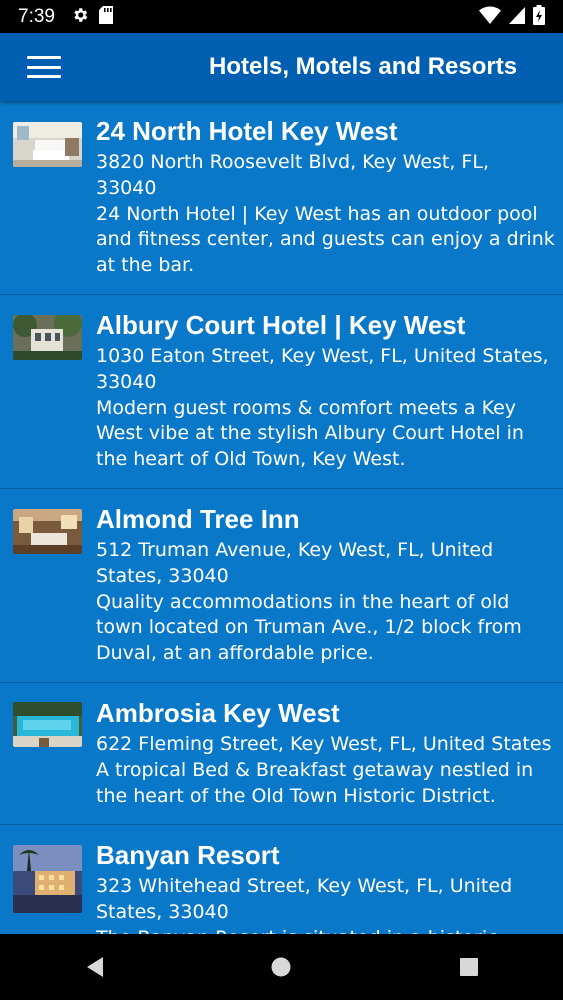 The height and width of the screenshot is (1000, 563). Describe the element at coordinates (80, 17) in the screenshot. I see `gear-icon` at that location.